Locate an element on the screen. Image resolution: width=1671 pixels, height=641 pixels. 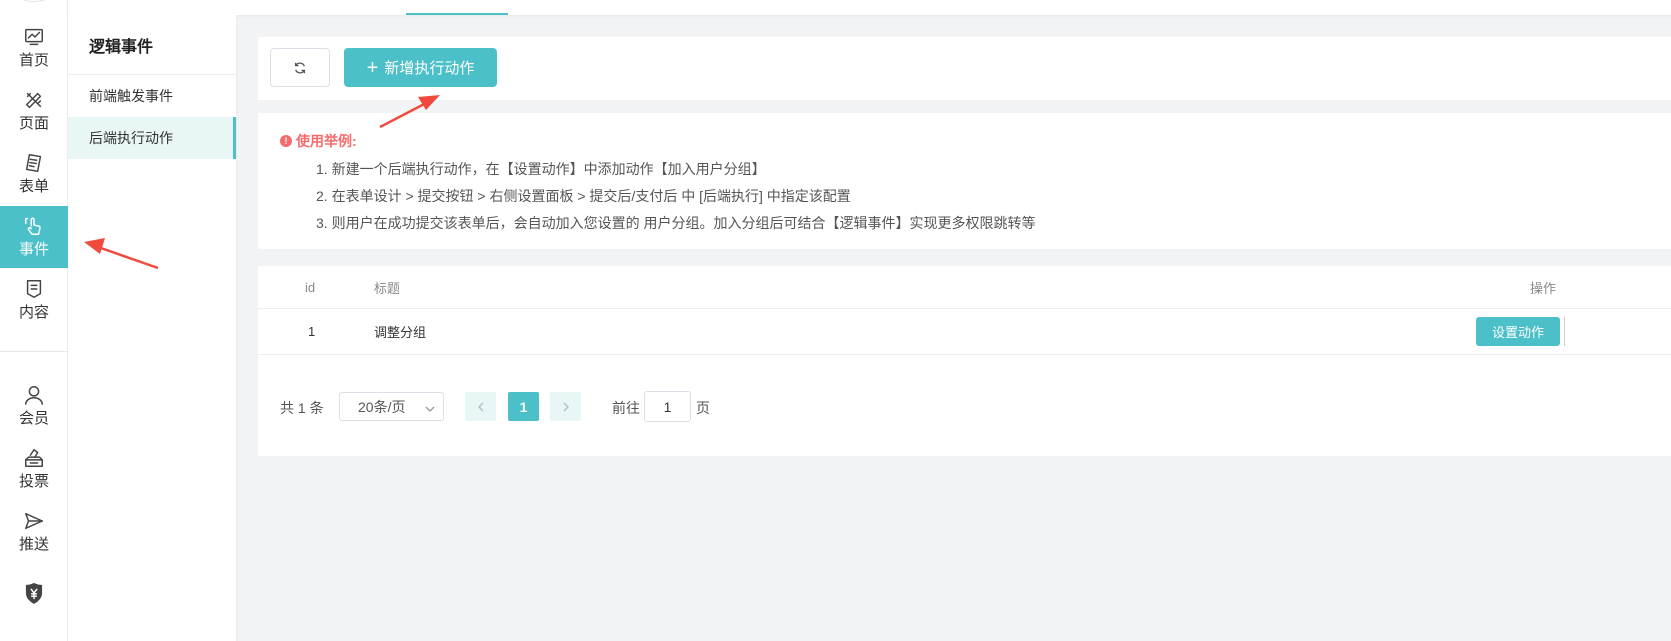
content-icon is located at coordinates (34, 289).